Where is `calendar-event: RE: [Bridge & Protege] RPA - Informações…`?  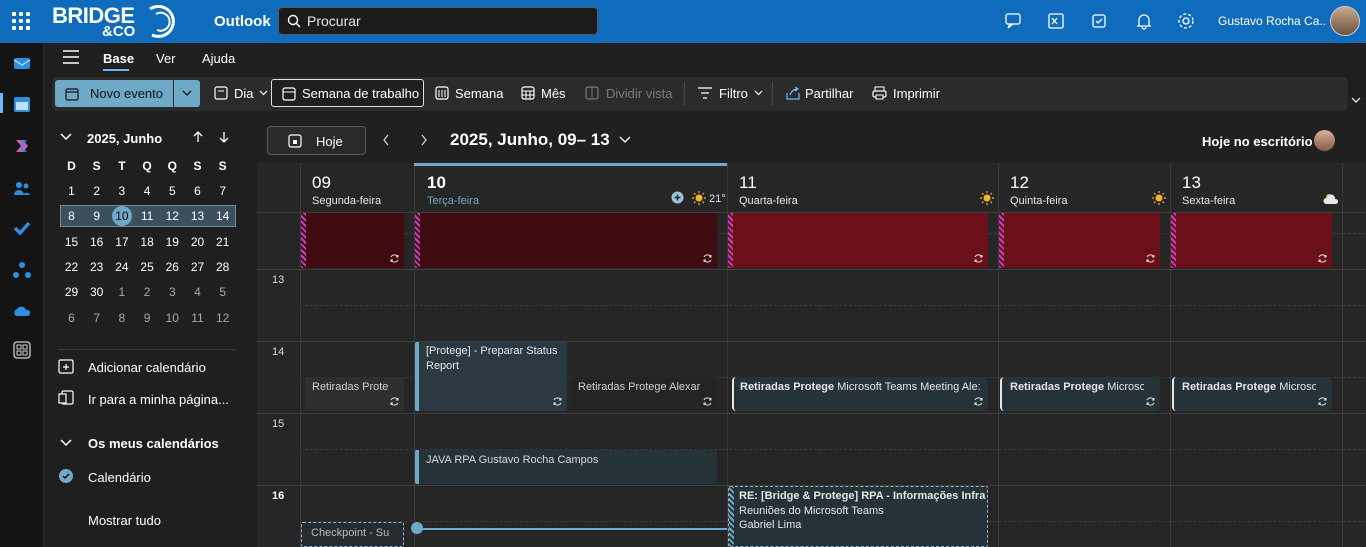
calendar-event: RE: [Bridge & Protege] RPA - Informações… is located at coordinates (858, 516).